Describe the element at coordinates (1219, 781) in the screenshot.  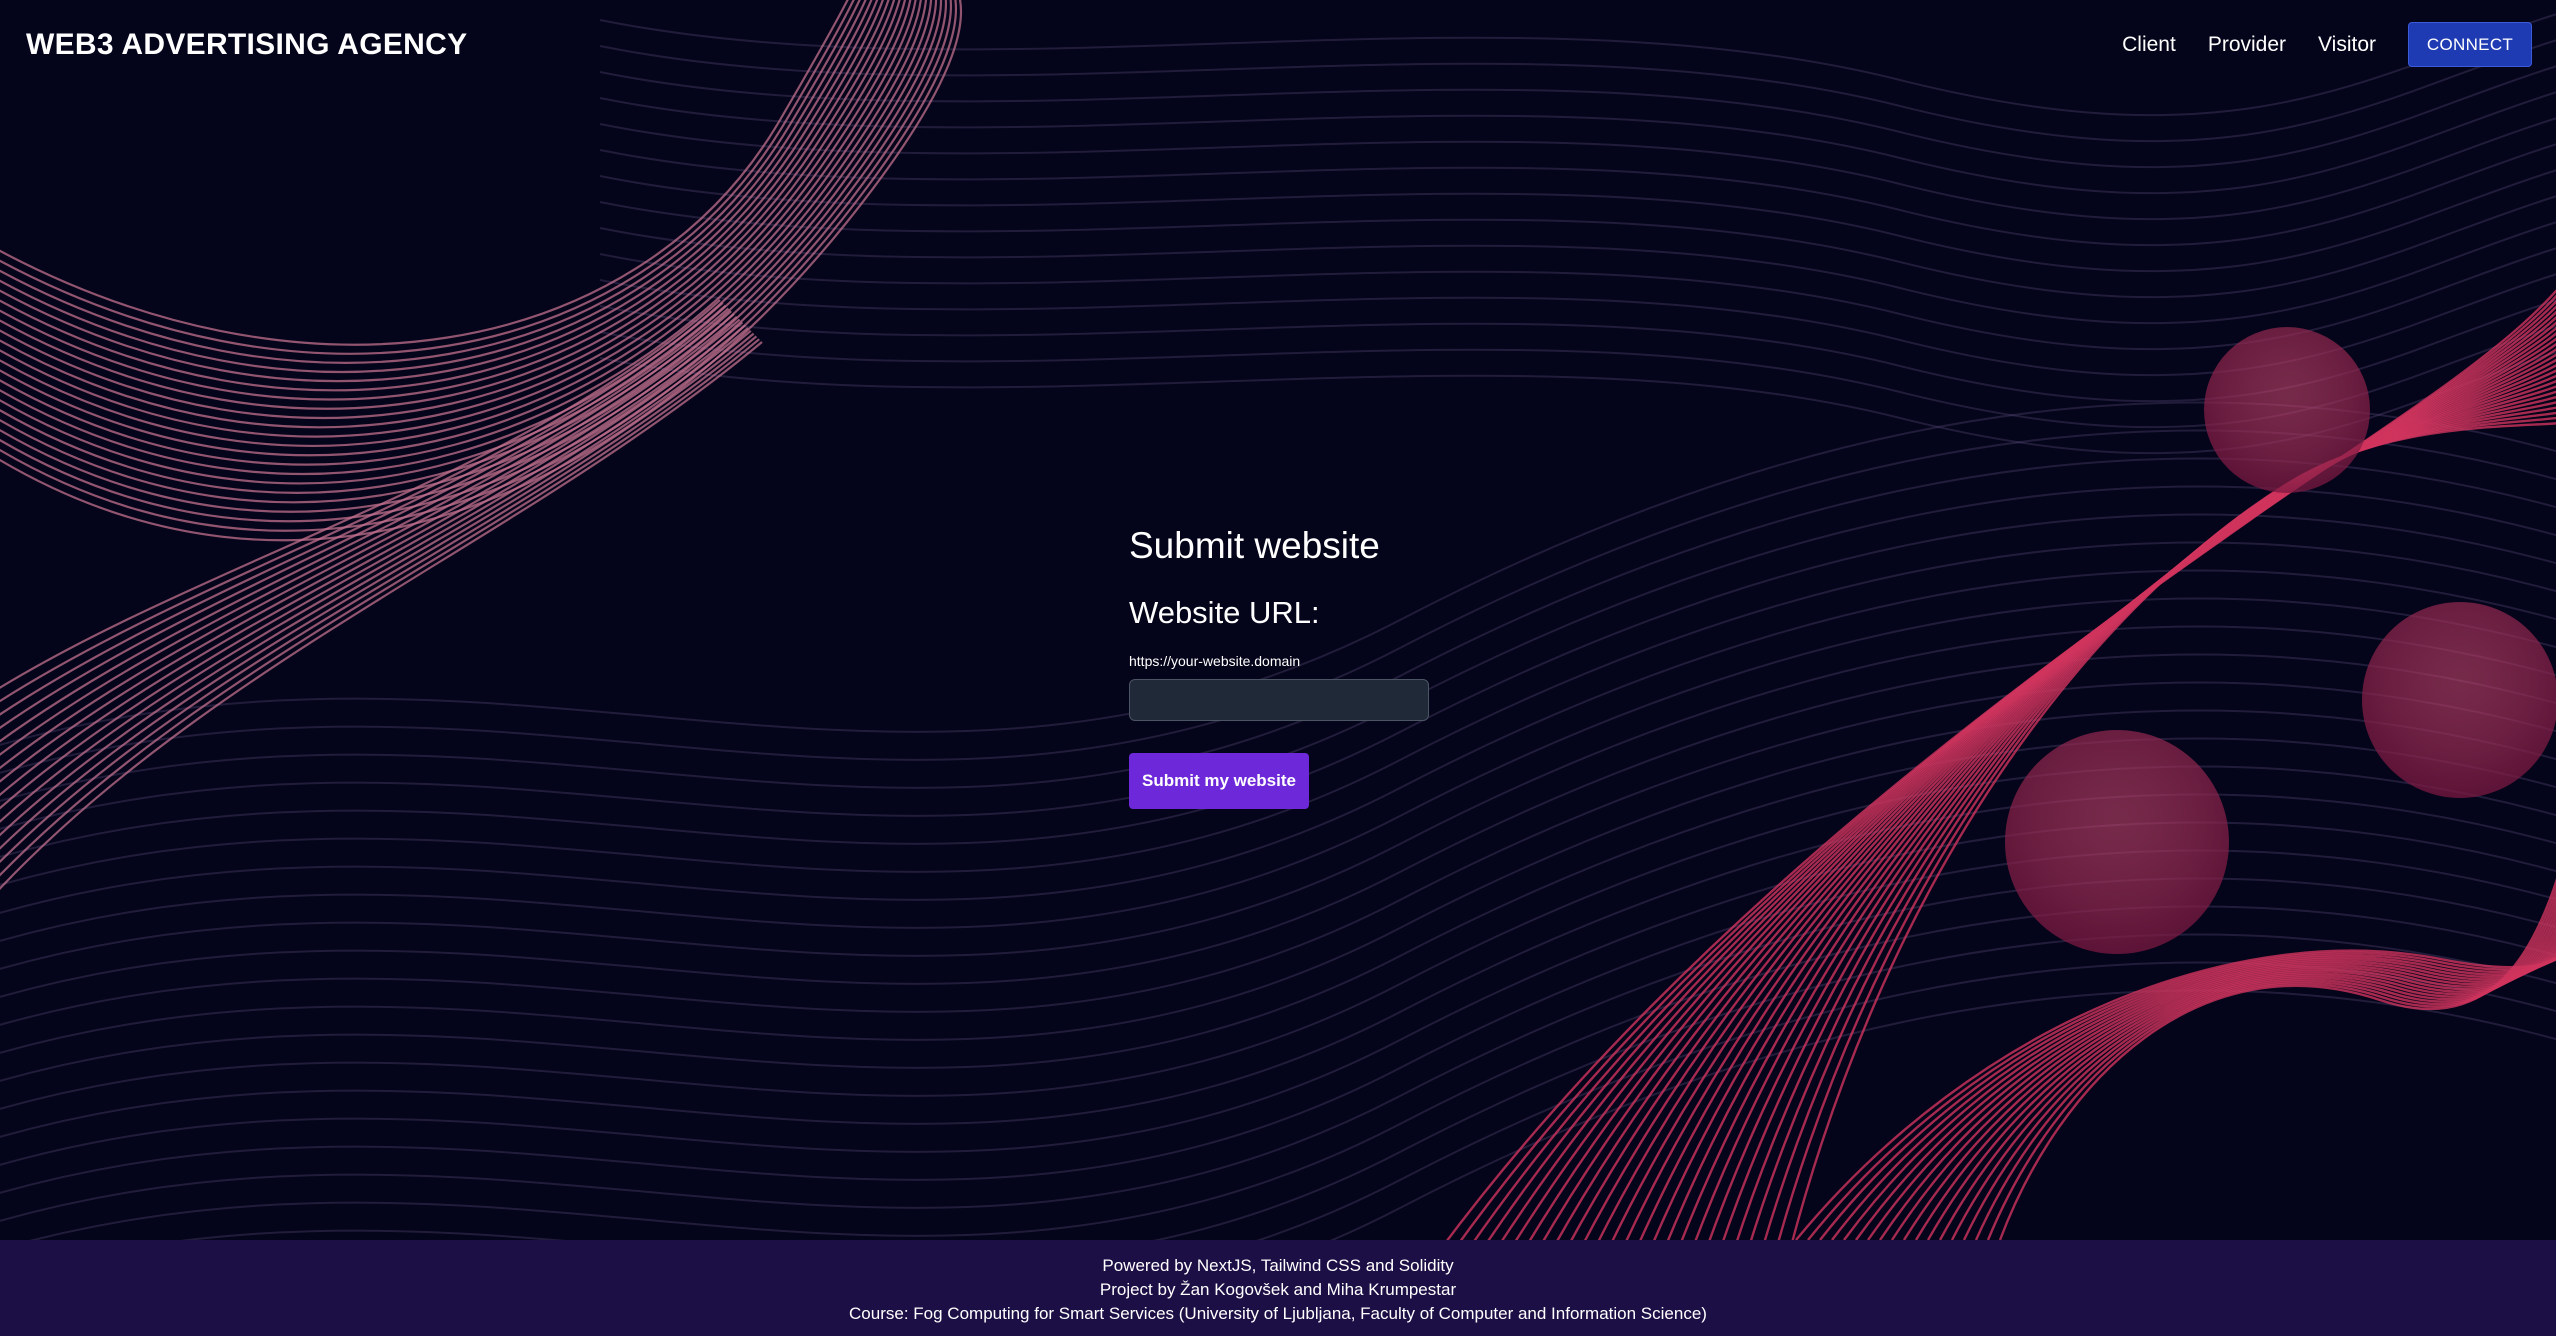
I see `submit-website-button: Submit my website` at that location.